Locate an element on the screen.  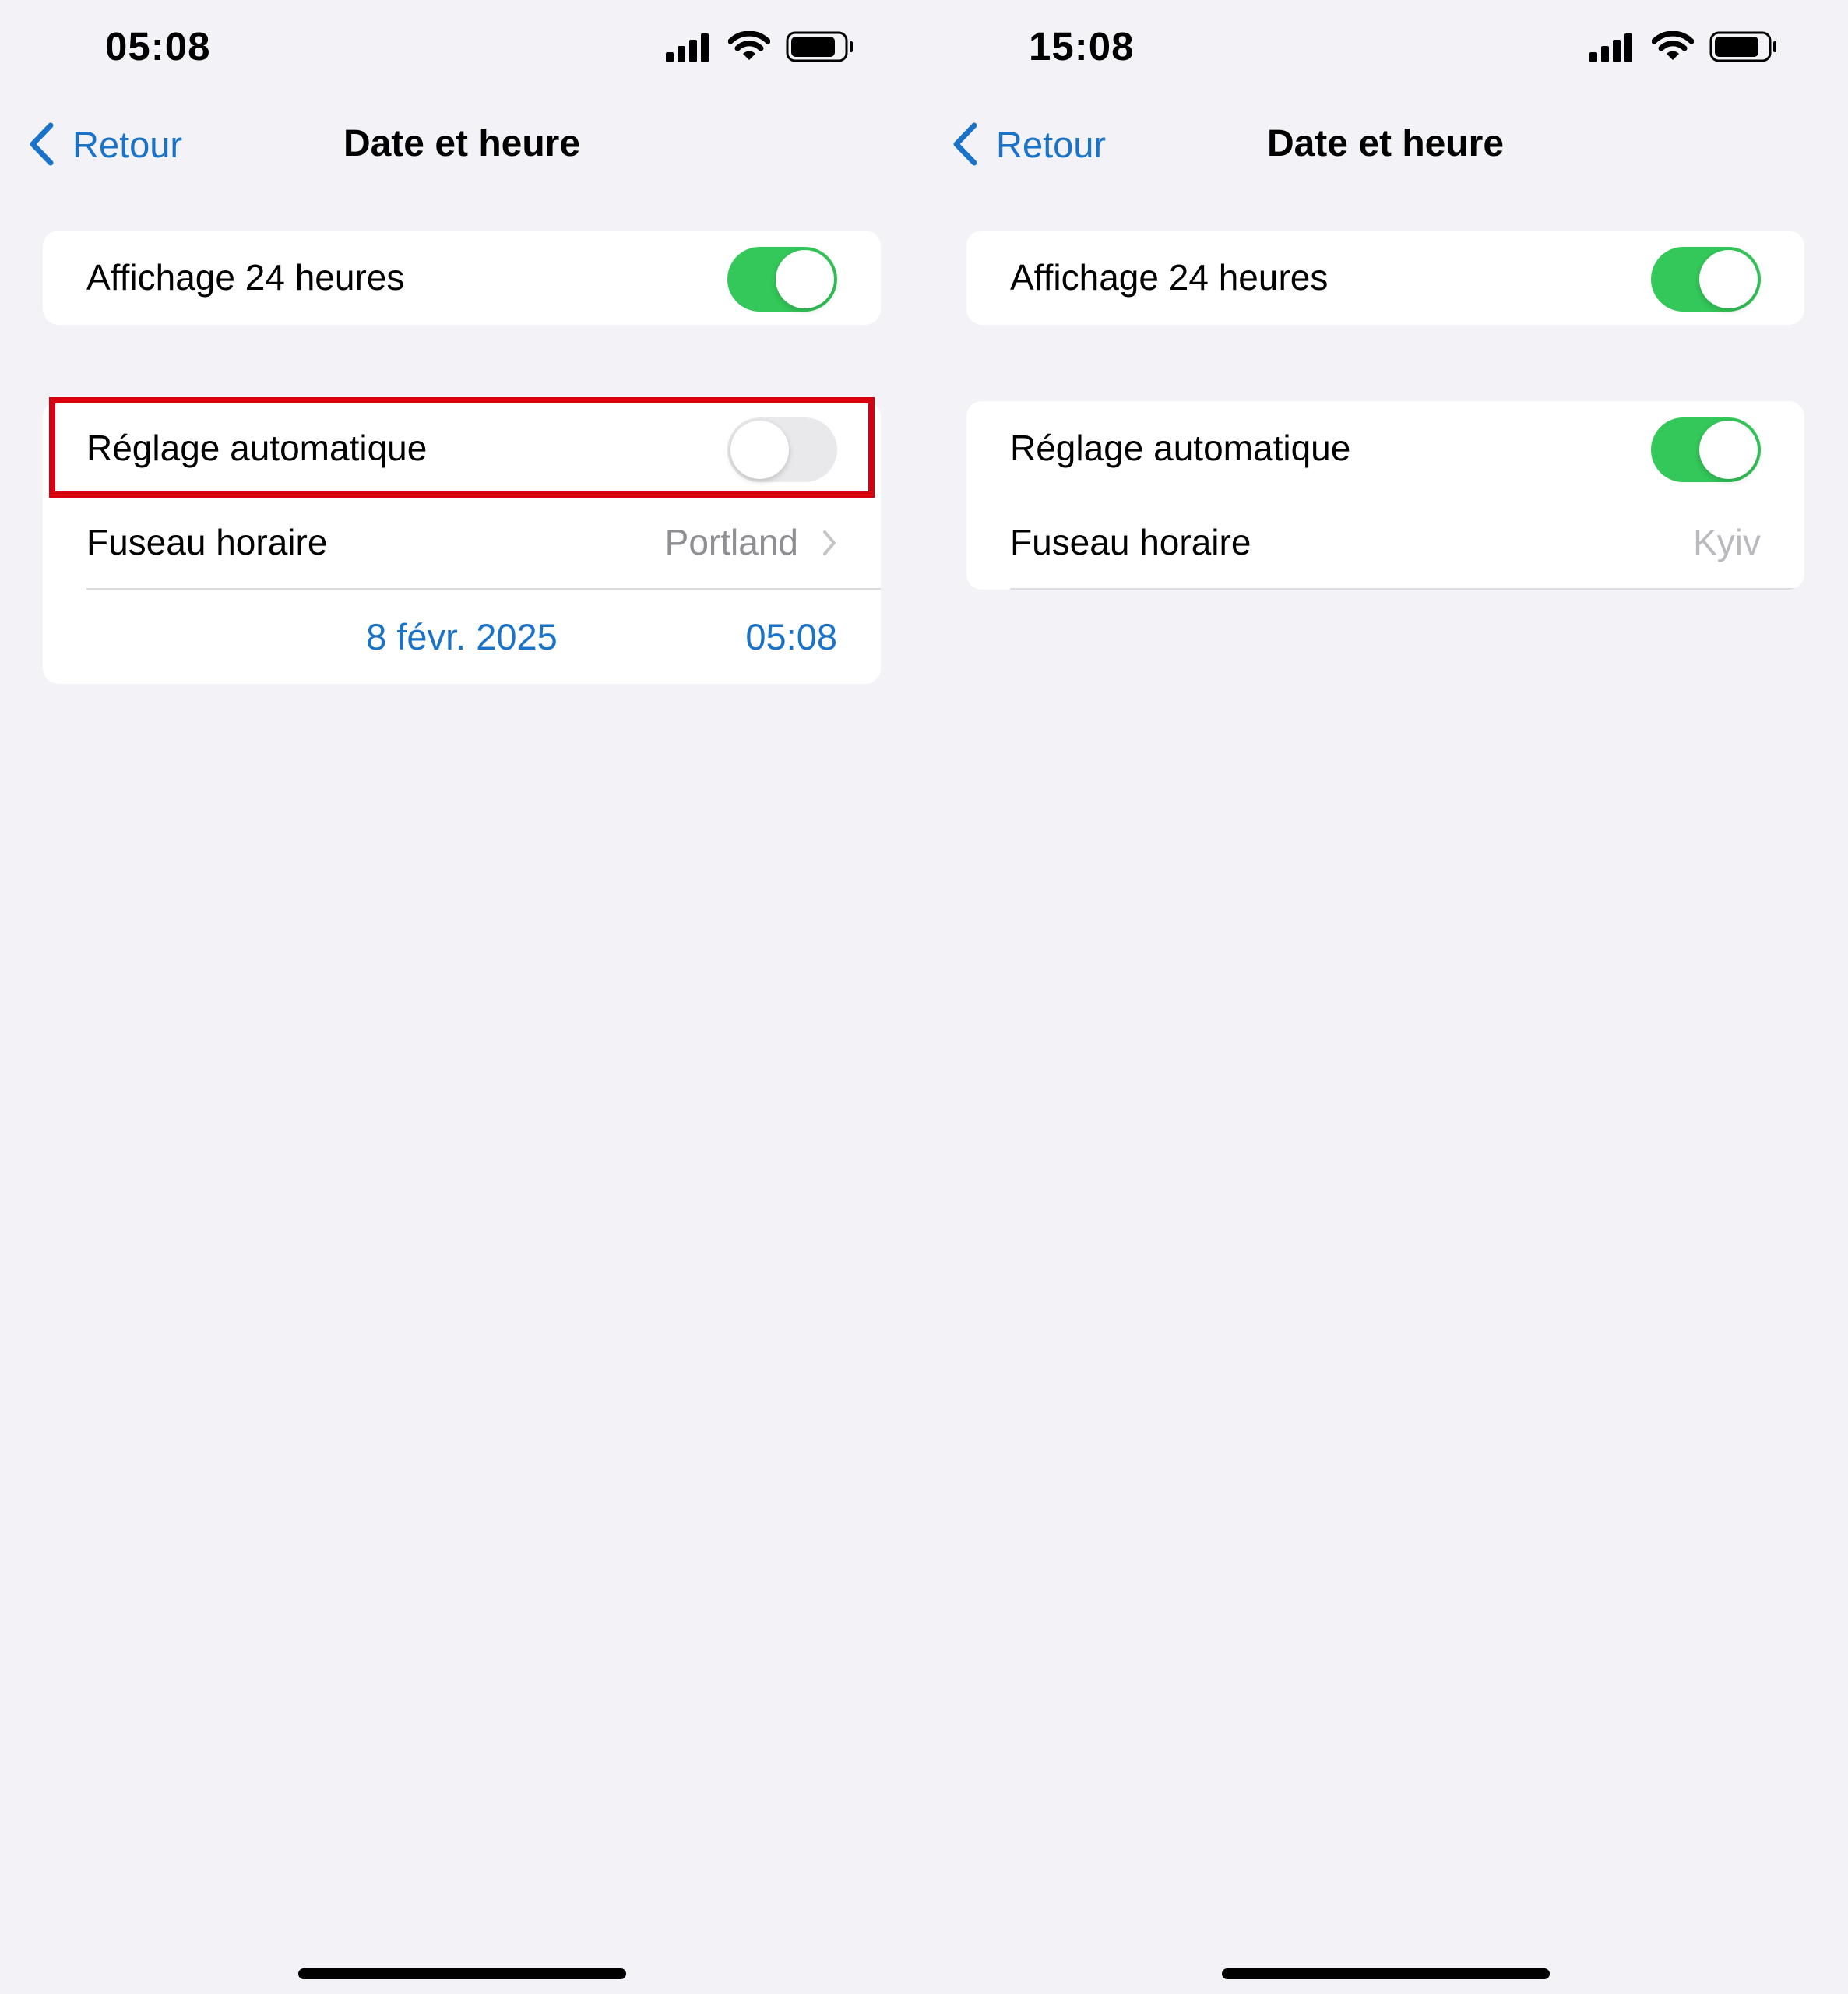
status-time: 05:08 is located at coordinates (158, 46).